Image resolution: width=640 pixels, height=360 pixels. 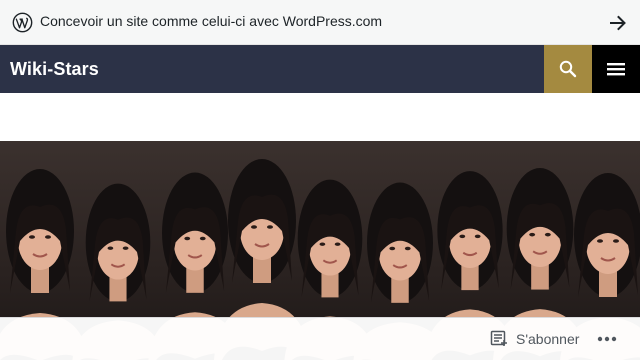 What do you see at coordinates (54, 69) in the screenshot?
I see `site-title: Wiki-Stars` at bounding box center [54, 69].